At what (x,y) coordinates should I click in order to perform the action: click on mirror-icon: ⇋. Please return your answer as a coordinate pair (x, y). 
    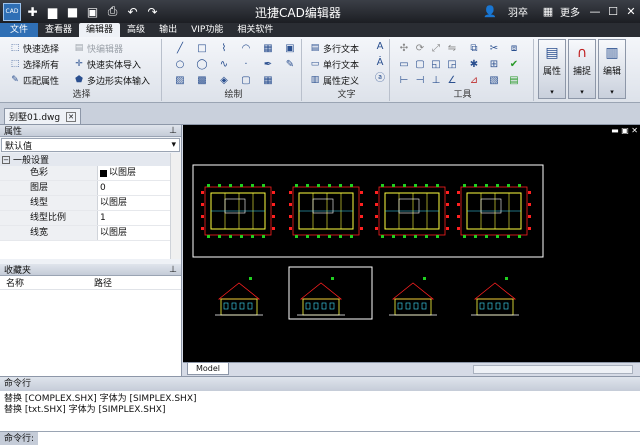
    Looking at the image, I should click on (452, 49).